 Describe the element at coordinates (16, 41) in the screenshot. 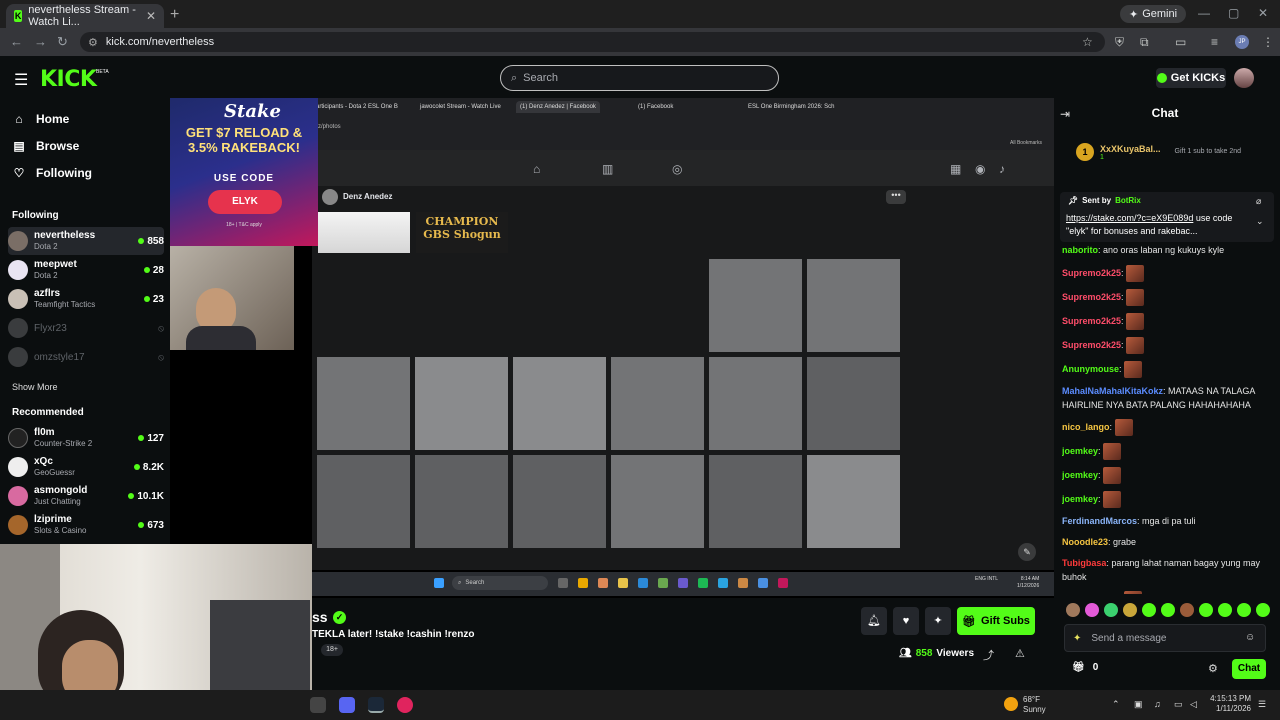

I see `back-icon: ←` at that location.